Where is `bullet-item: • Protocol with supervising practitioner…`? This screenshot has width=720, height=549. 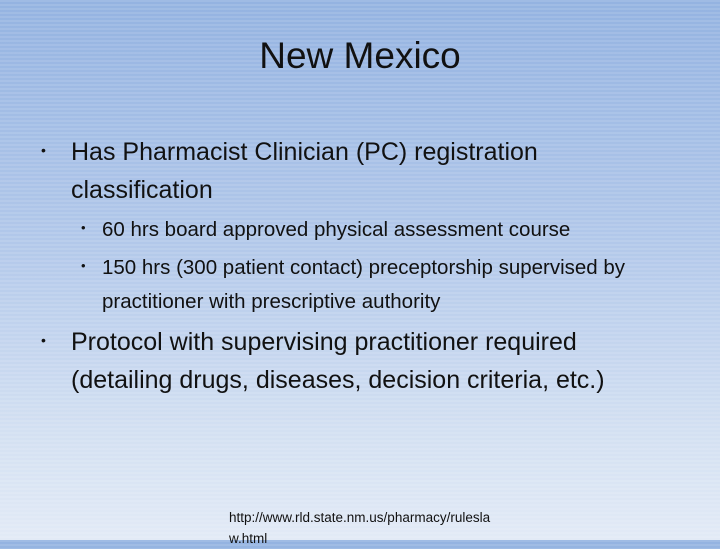
bullet-item: • Protocol with supervising practitioner… is located at coordinates (360, 361).